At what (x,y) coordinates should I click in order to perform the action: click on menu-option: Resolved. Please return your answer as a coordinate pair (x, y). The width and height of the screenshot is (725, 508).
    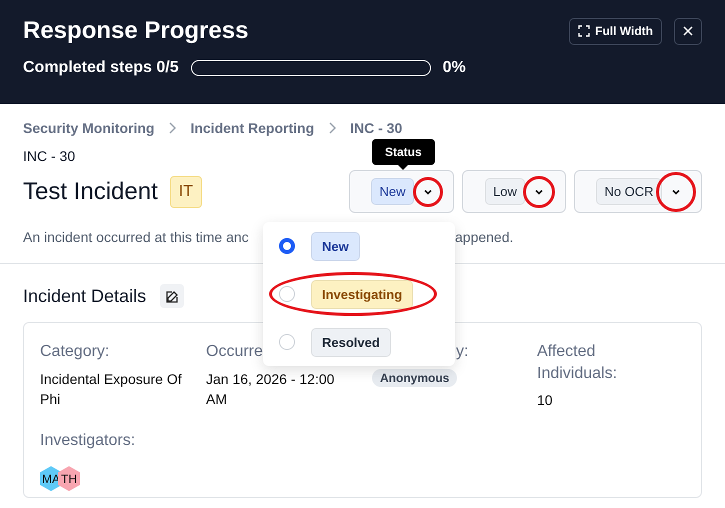
    Looking at the image, I should click on (359, 342).